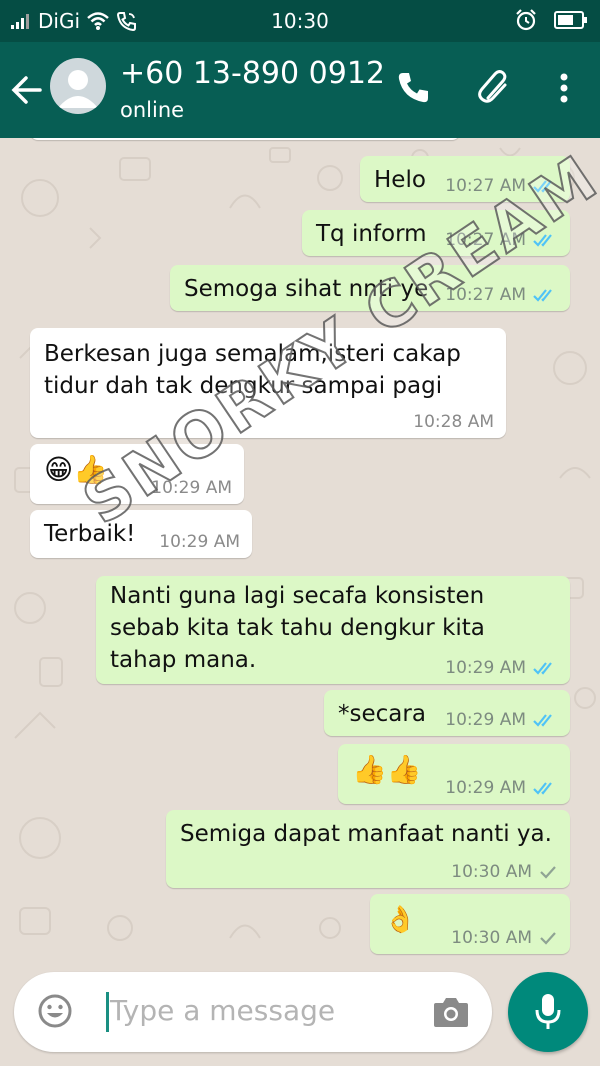  I want to click on message-text: Tq inform, so click(371, 234).